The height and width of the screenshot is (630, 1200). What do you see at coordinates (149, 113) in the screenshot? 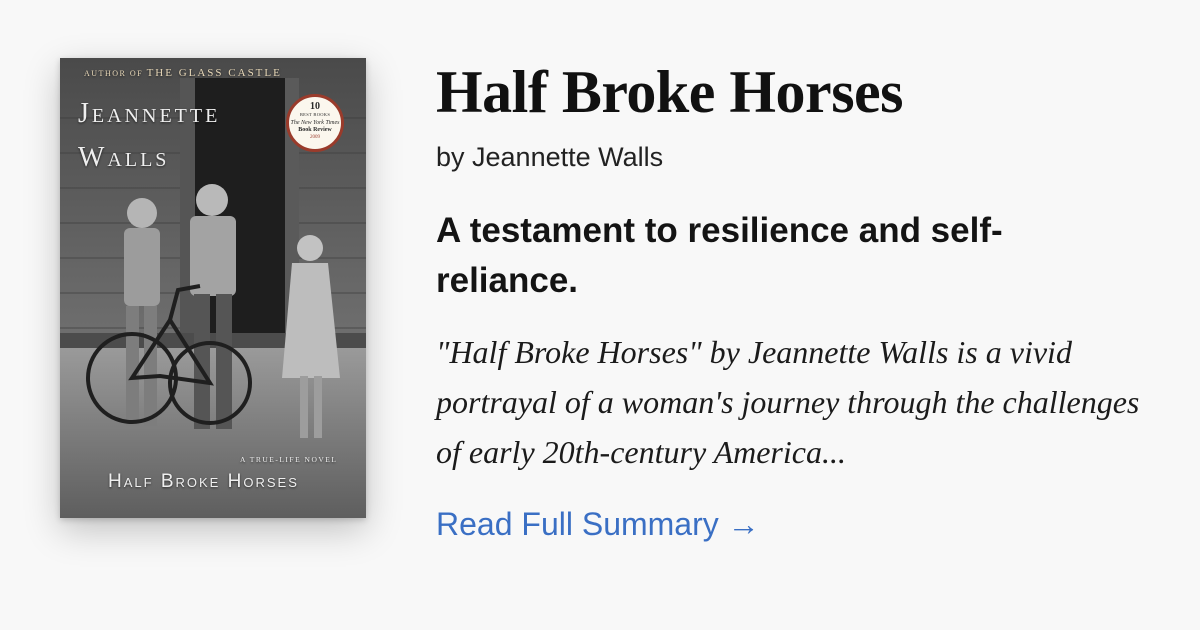
I see `cover-author-first-name: Jeannette` at bounding box center [149, 113].